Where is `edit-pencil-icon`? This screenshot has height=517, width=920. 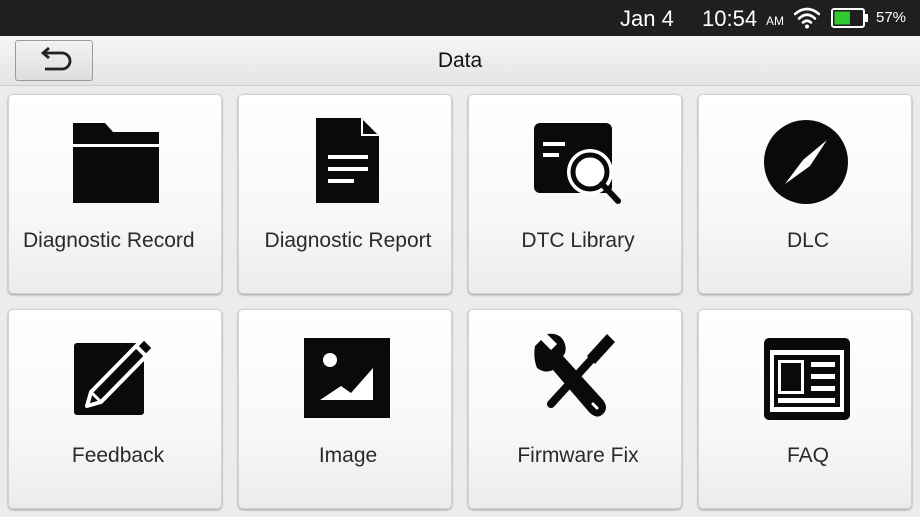 edit-pencil-icon is located at coordinates (115, 375).